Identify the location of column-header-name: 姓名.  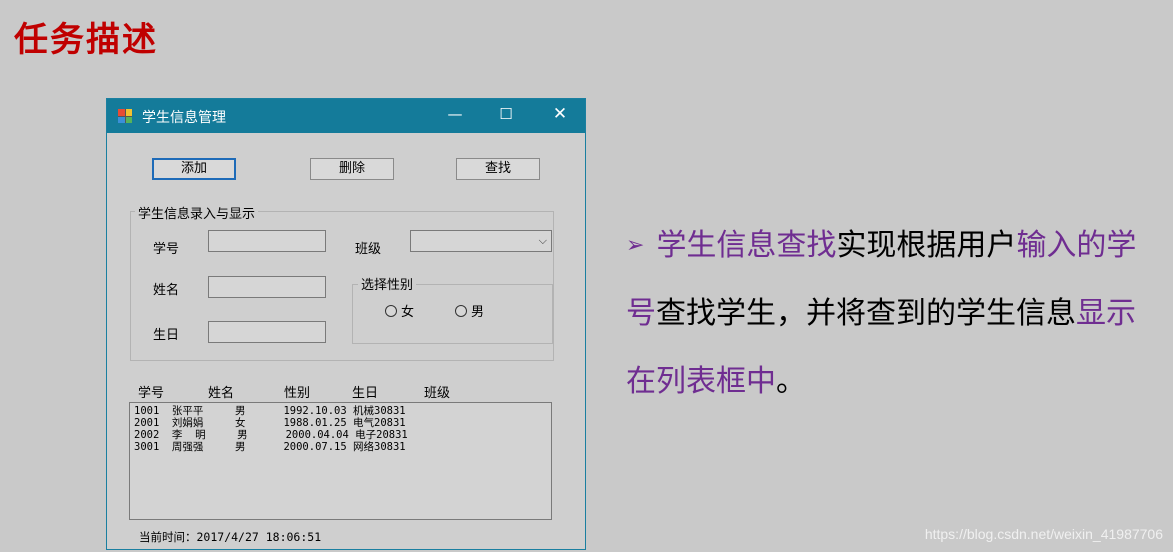
(221, 393).